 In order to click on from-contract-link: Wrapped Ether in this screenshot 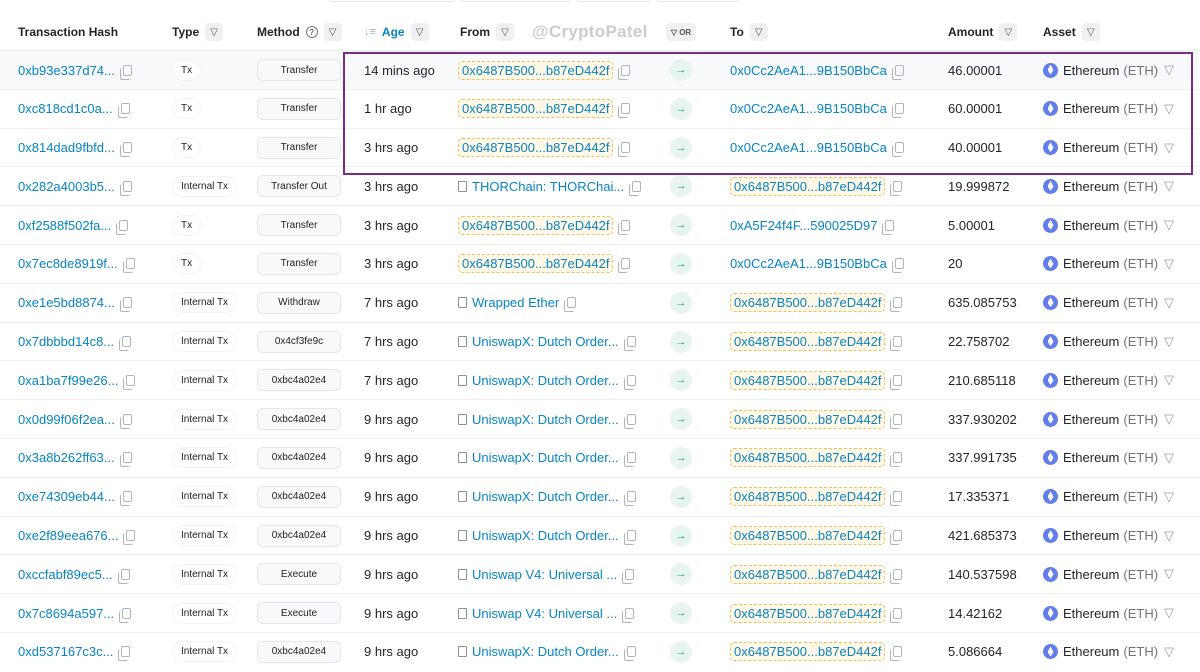, I will do `click(515, 302)`.